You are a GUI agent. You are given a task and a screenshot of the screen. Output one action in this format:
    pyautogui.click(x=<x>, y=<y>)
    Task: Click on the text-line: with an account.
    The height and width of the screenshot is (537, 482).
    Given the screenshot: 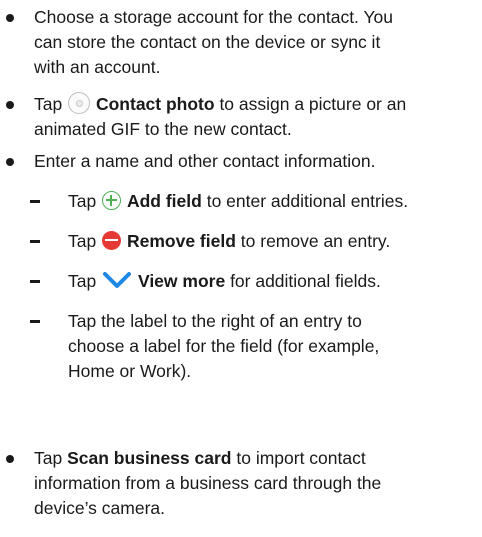 What is the action you would take?
    pyautogui.click(x=97, y=67)
    